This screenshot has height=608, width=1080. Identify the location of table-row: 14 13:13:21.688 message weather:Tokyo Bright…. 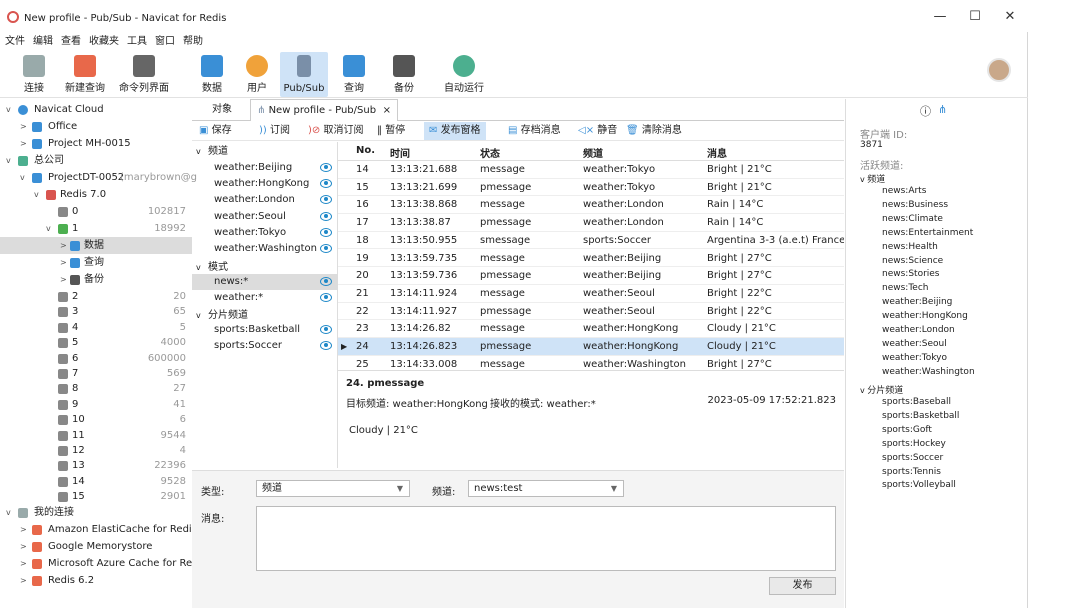
(591, 170).